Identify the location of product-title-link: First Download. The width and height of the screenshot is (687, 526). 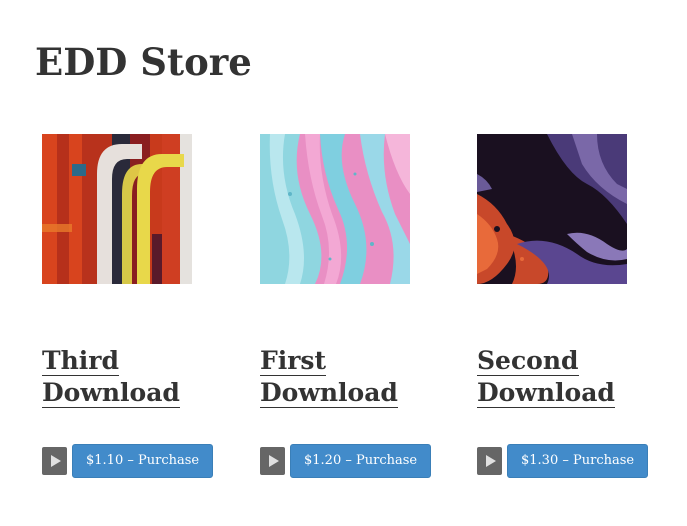
(329, 377).